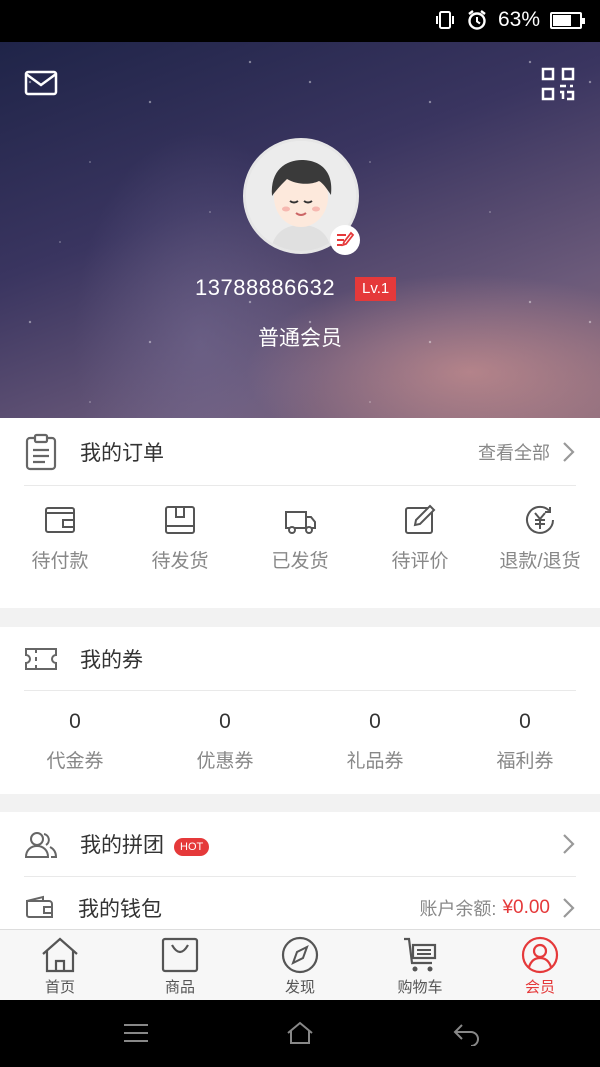 The height and width of the screenshot is (1067, 600). What do you see at coordinates (375, 761) in the screenshot?
I see `coupon-label: 礼品券` at bounding box center [375, 761].